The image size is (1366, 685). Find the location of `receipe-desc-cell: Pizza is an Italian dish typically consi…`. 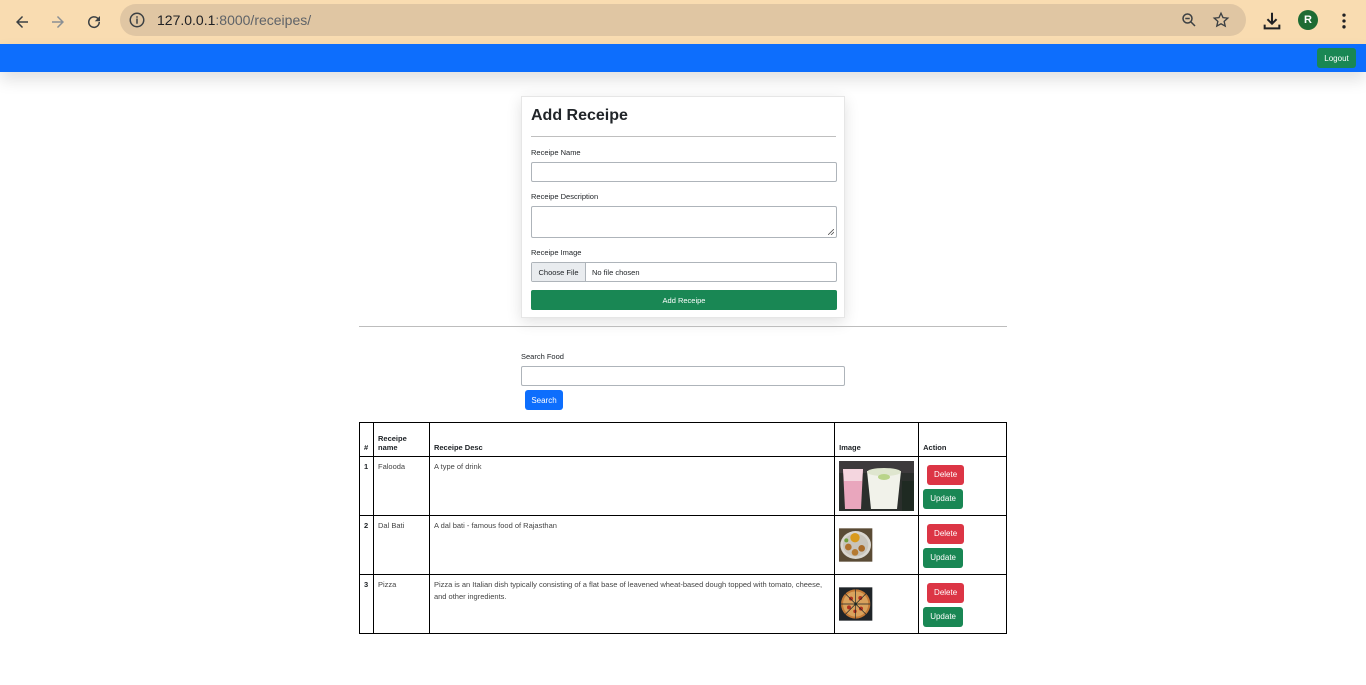

receipe-desc-cell: Pizza is an Italian dish typically consi… is located at coordinates (632, 604).